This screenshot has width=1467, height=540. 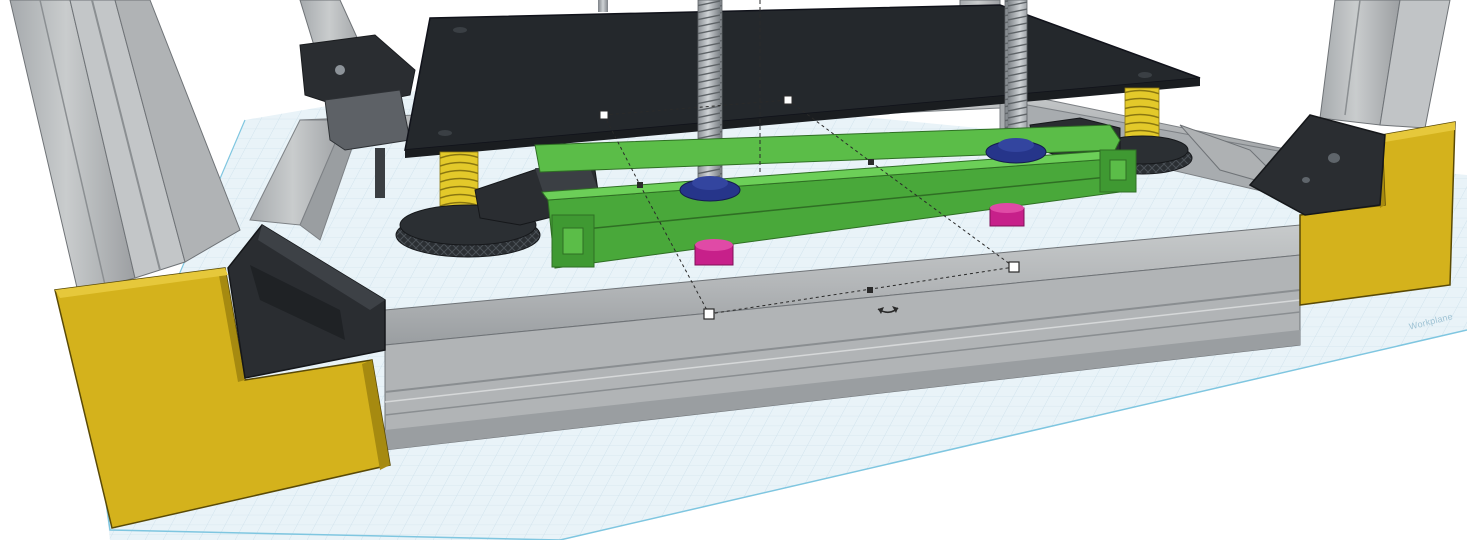 What do you see at coordinates (714, 252) in the screenshot?
I see `leadscrew-nut-left` at bounding box center [714, 252].